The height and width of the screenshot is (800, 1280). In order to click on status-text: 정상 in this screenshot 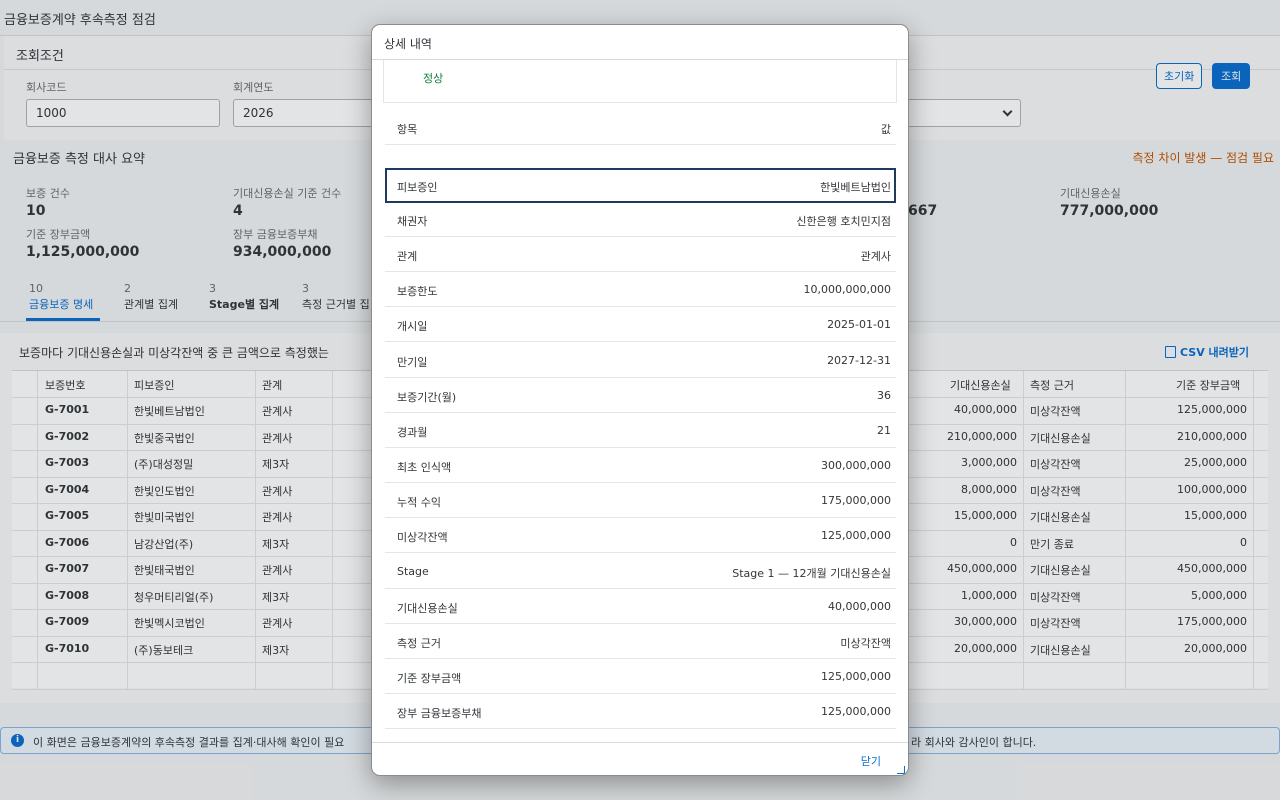, I will do `click(433, 78)`.